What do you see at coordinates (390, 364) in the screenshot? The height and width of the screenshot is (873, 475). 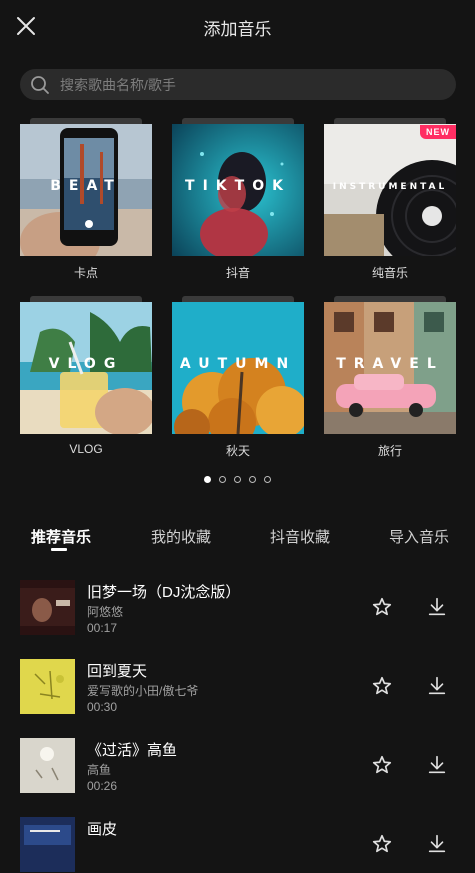 I see `category-overlay-text: TRAVEL` at bounding box center [390, 364].